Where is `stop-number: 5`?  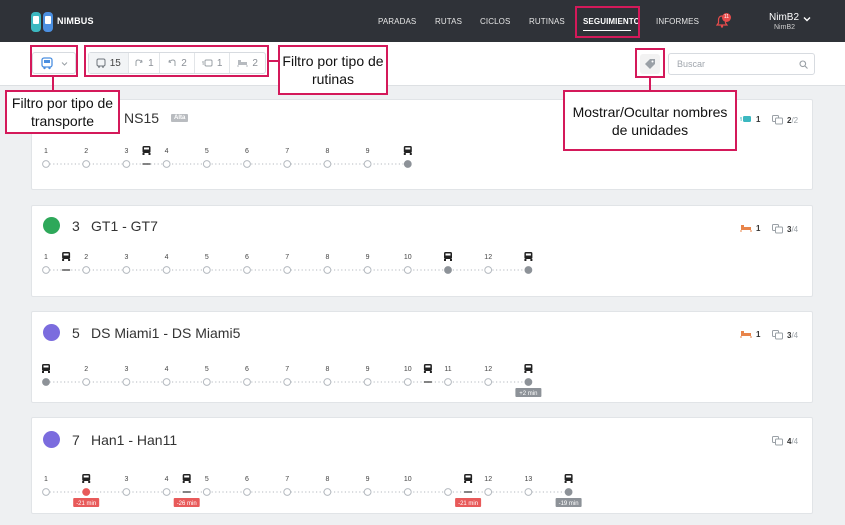
stop-number: 5 is located at coordinates (207, 369).